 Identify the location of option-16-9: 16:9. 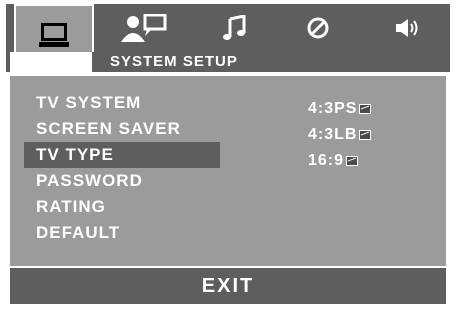
(339, 161).